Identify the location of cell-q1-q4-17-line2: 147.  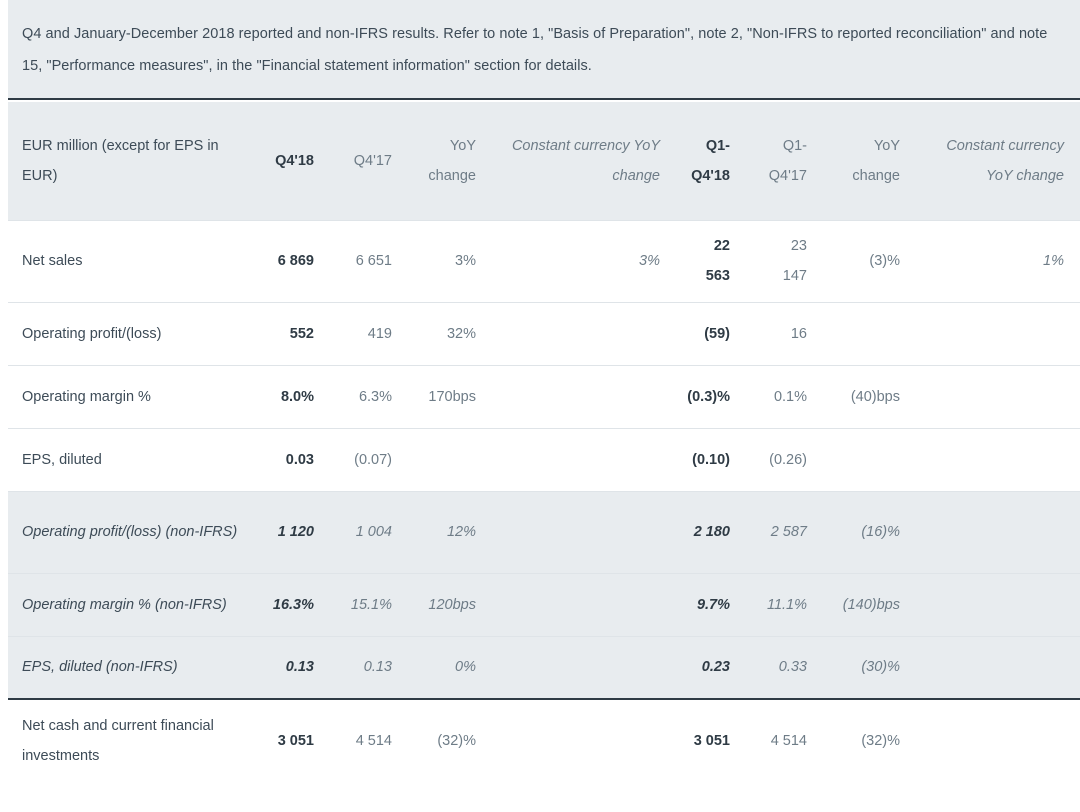
(794, 276).